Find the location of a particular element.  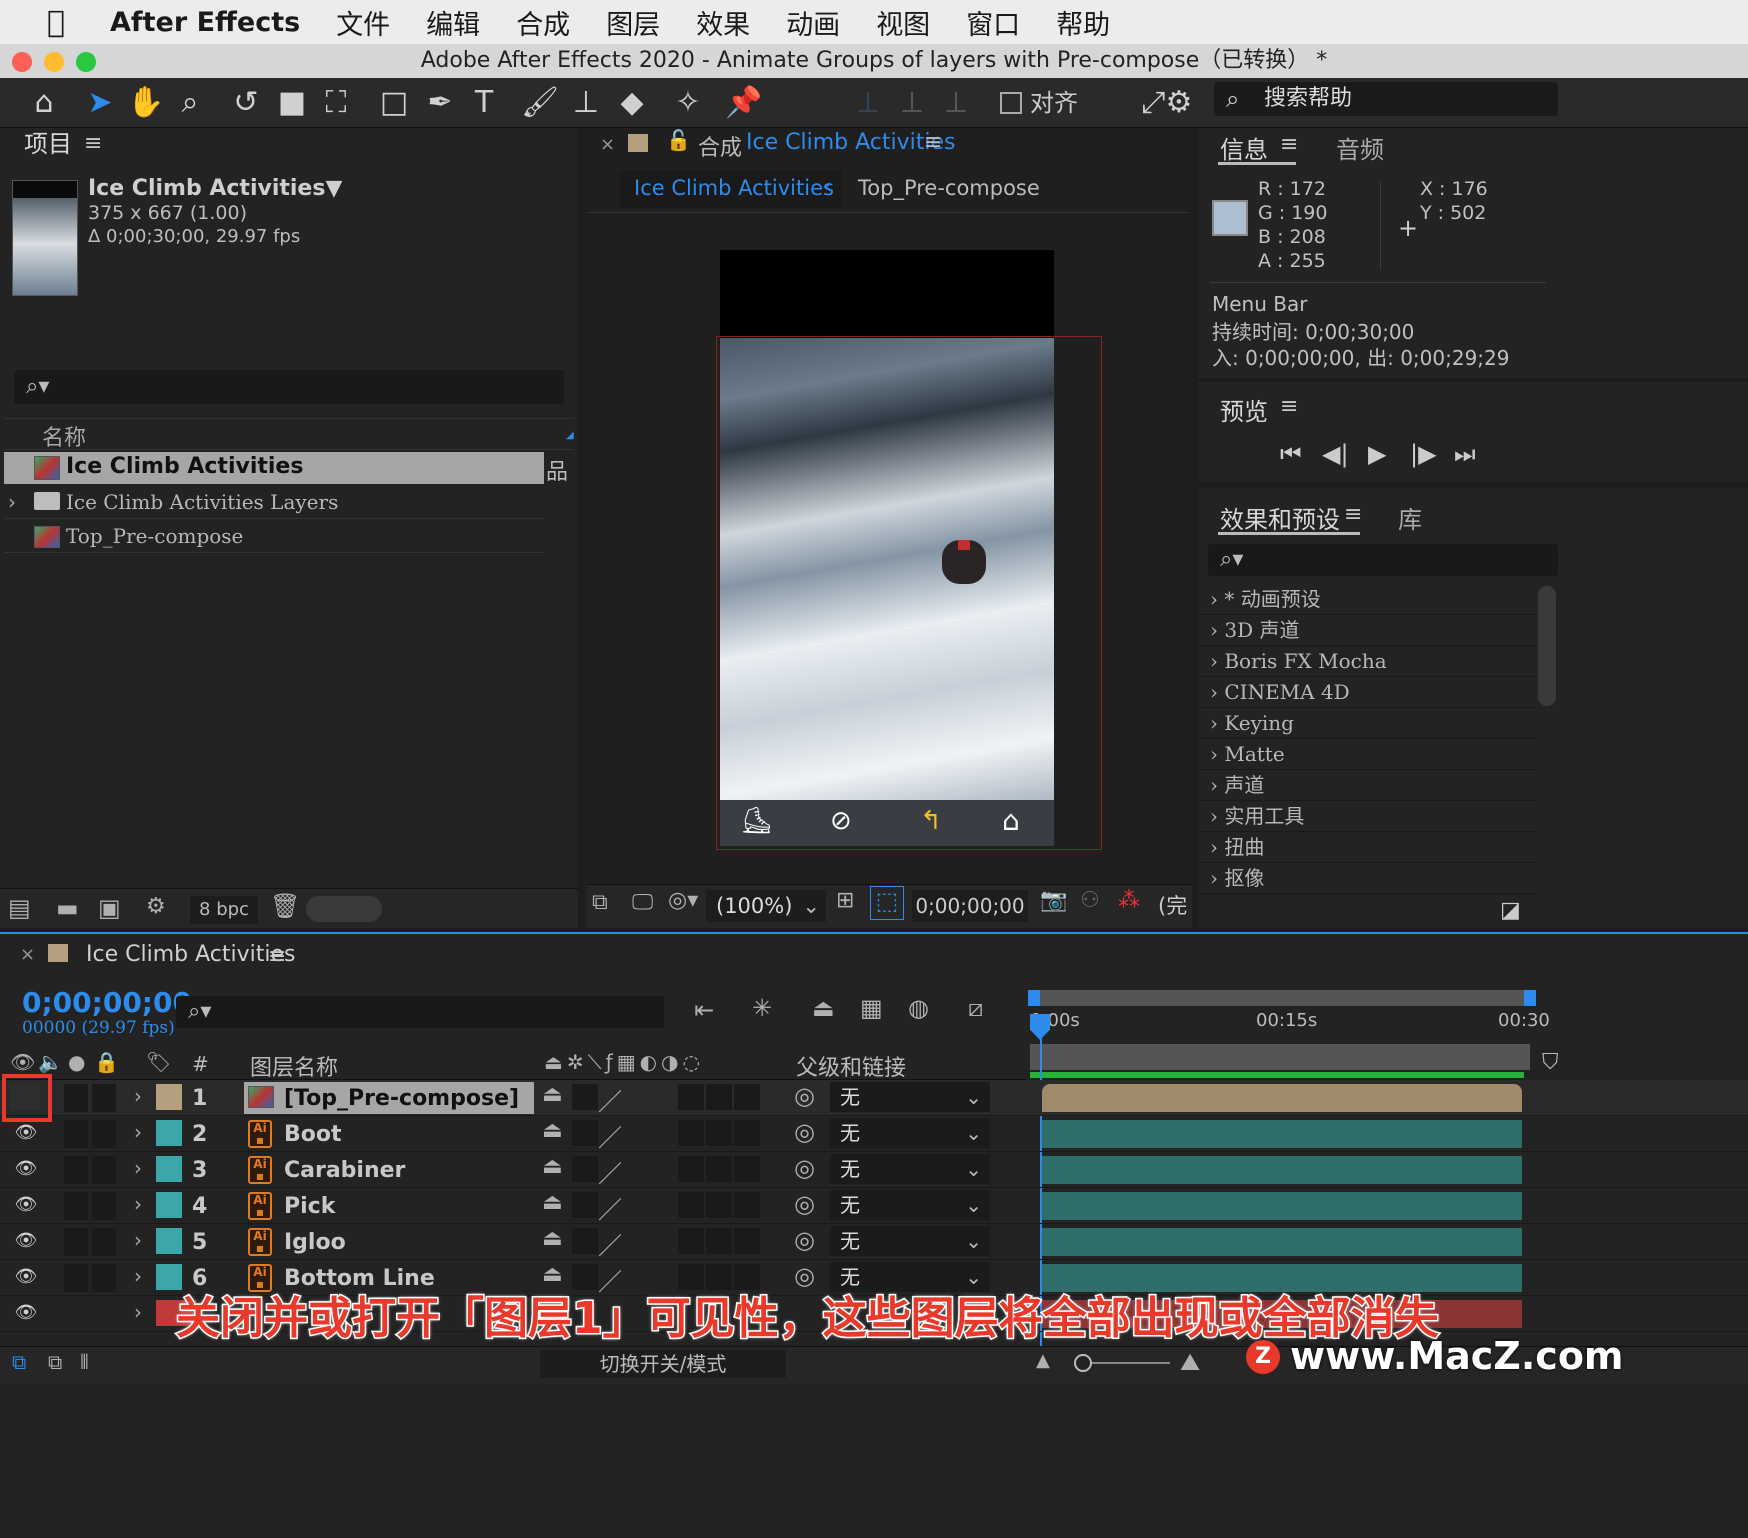

in-out-icon: ⦀ is located at coordinates (84, 1362).